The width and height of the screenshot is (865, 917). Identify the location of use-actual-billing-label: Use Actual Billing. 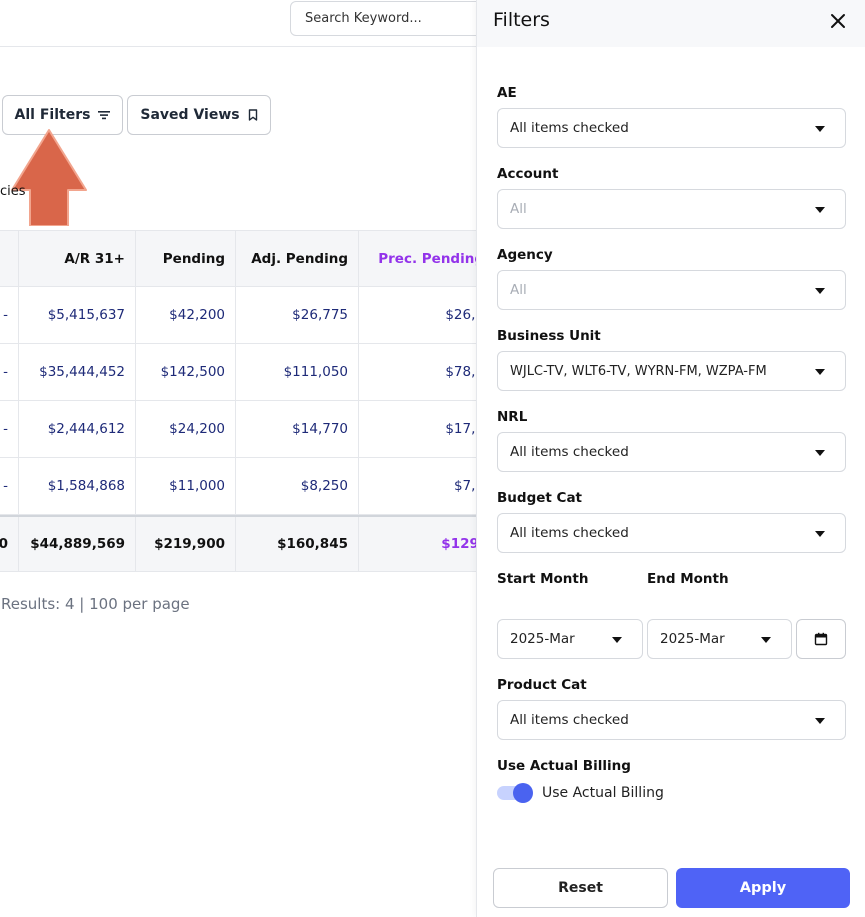
(564, 766).